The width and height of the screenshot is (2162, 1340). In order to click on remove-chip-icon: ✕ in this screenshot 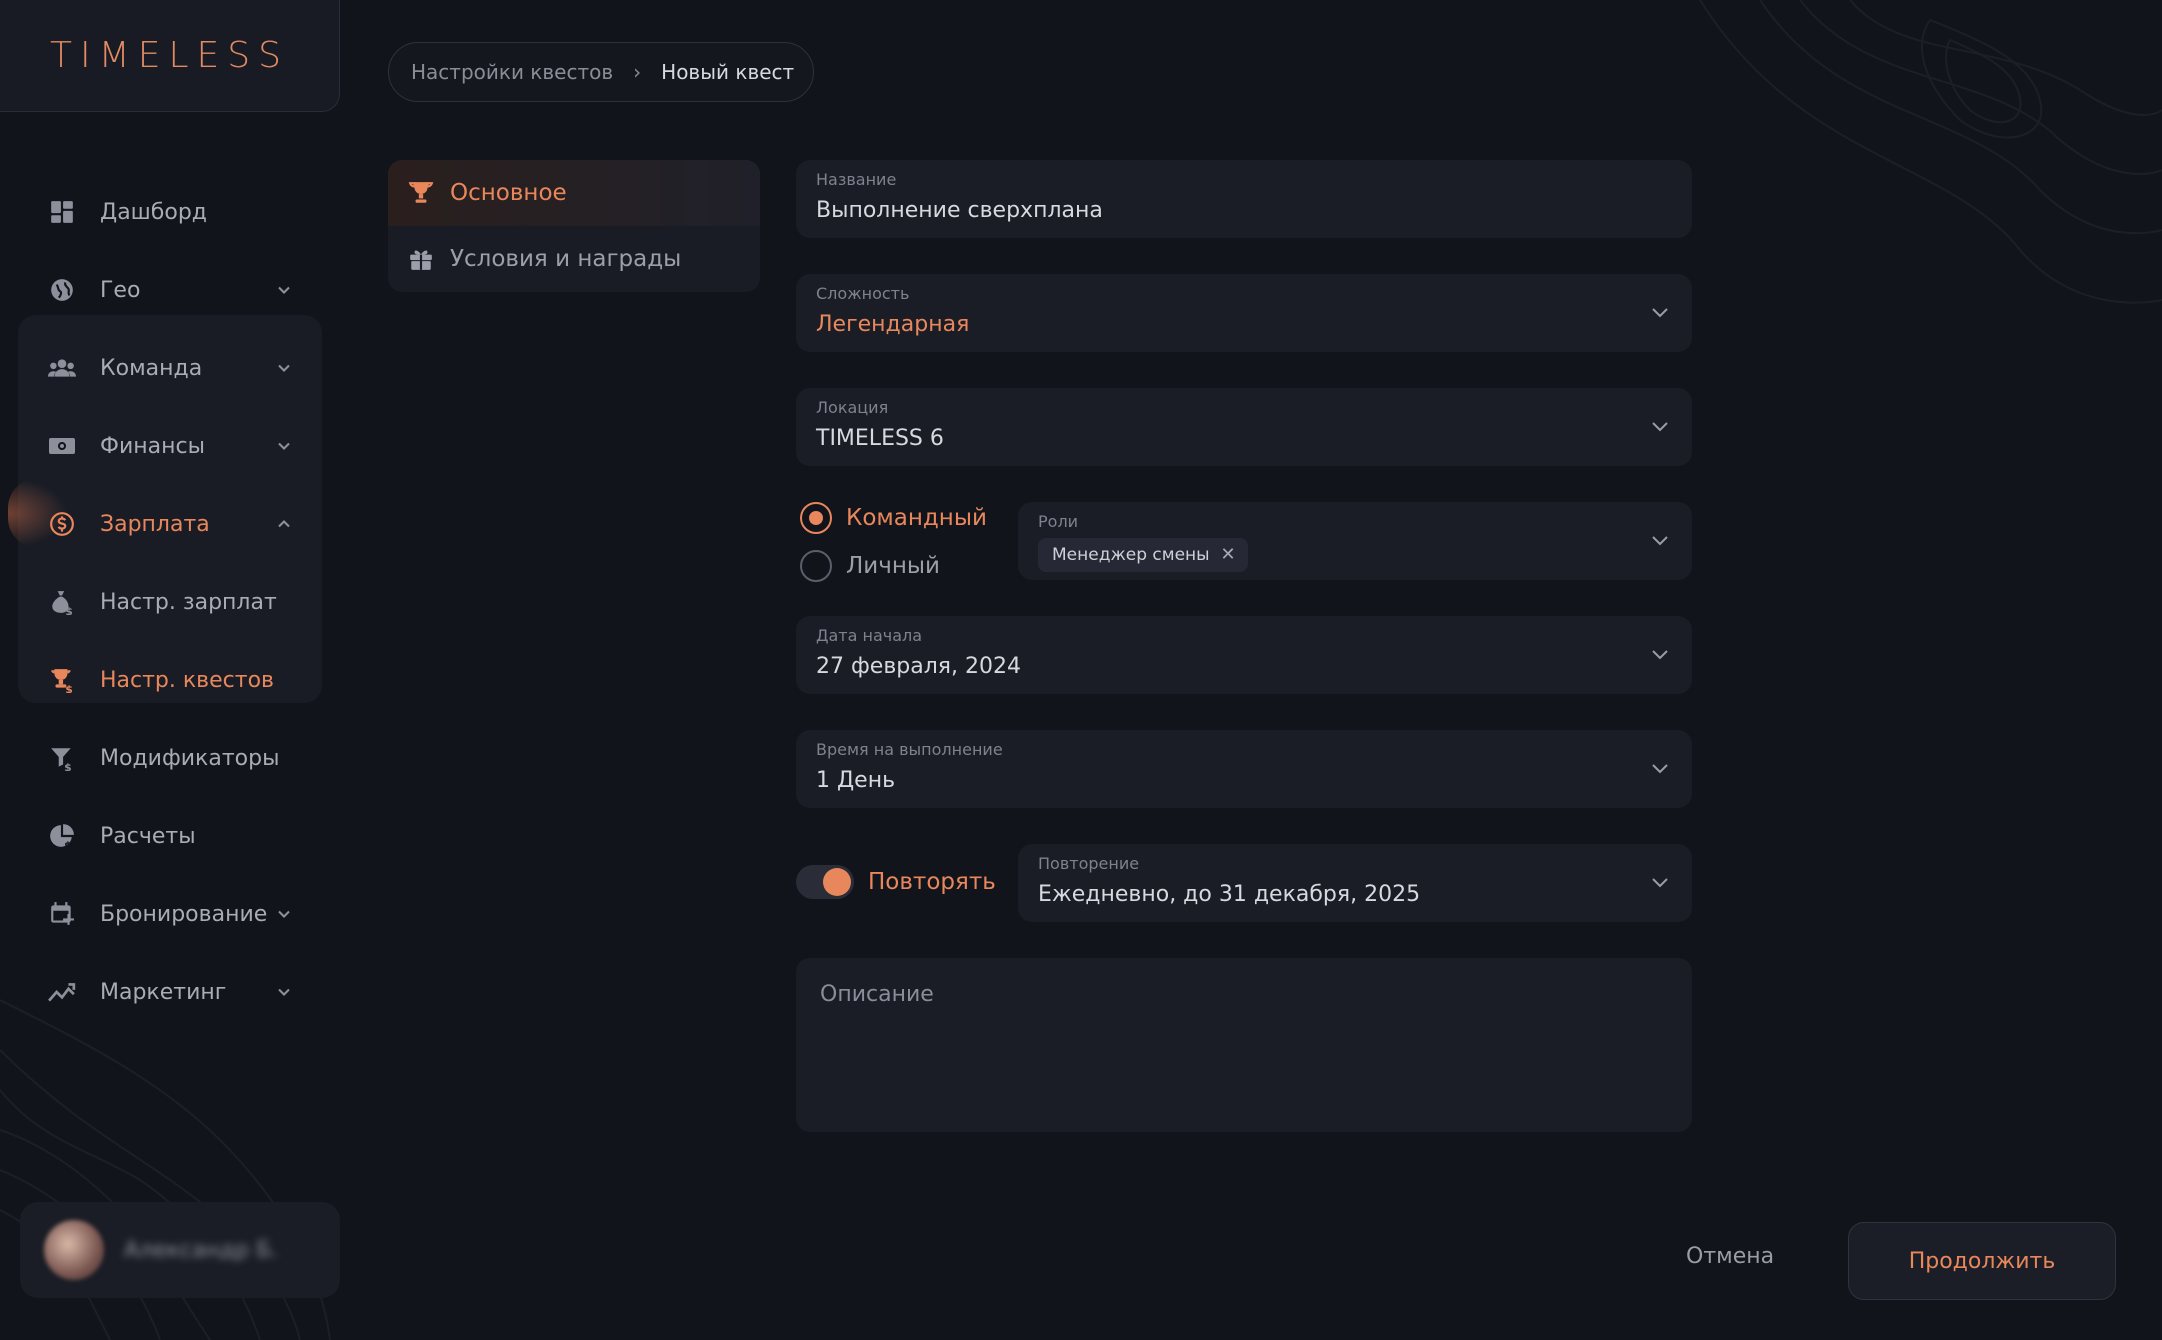, I will do `click(1228, 554)`.